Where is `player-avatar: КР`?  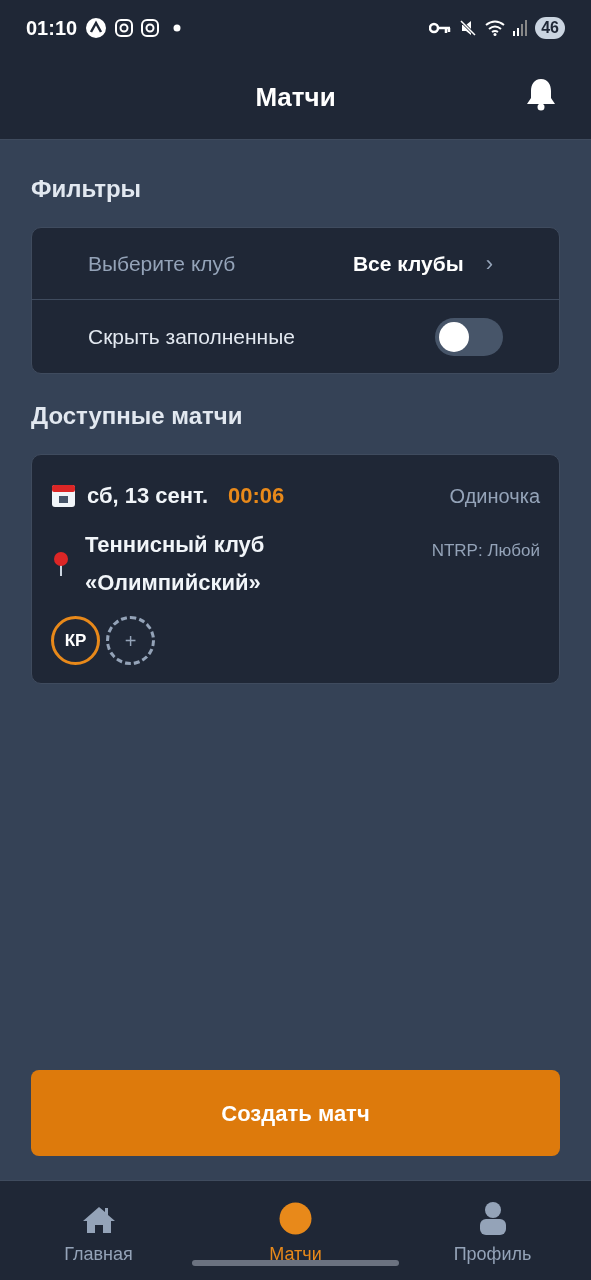 player-avatar: КР is located at coordinates (75, 640).